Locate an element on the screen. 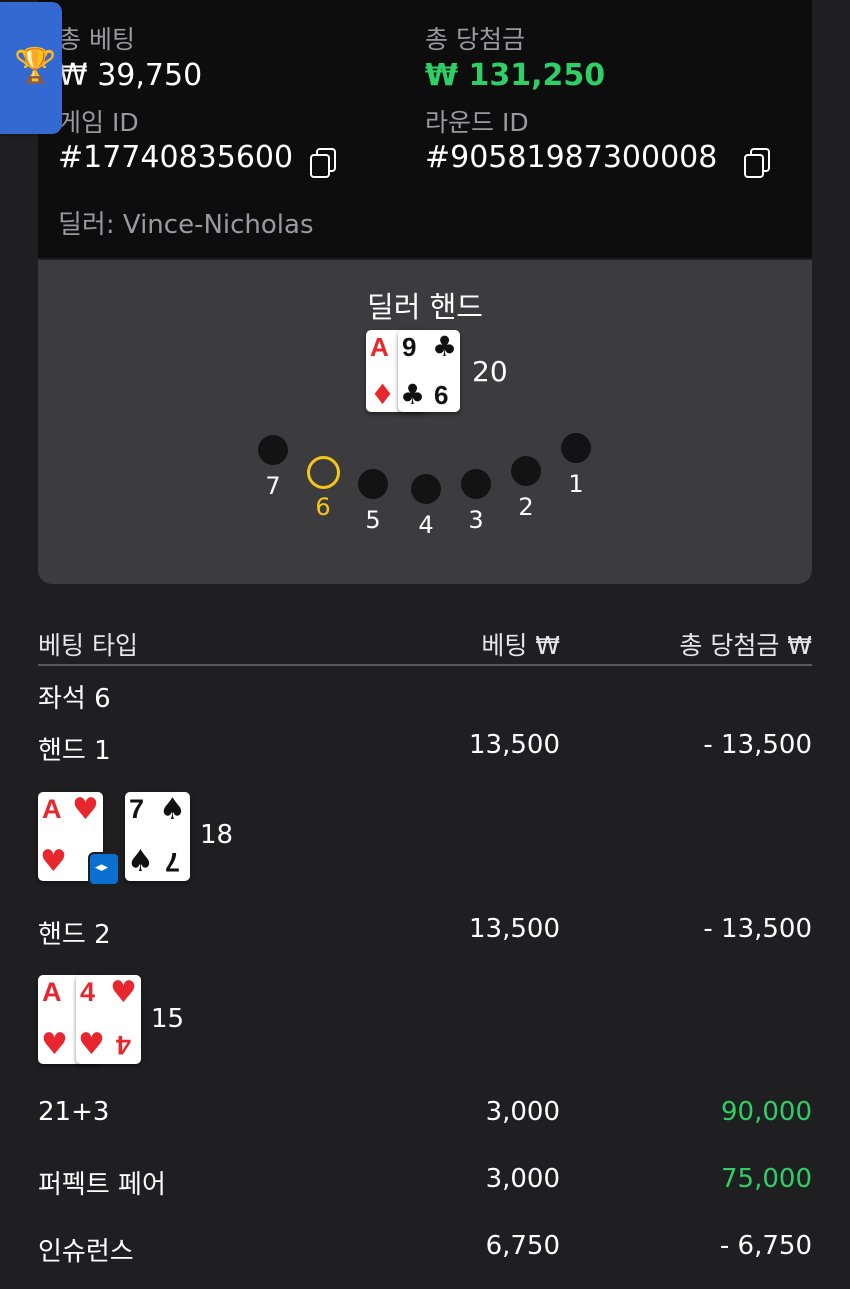 The width and height of the screenshot is (850, 1289). hand-2-card: 4 ♥ ♥ 4 is located at coordinates (108, 1019).